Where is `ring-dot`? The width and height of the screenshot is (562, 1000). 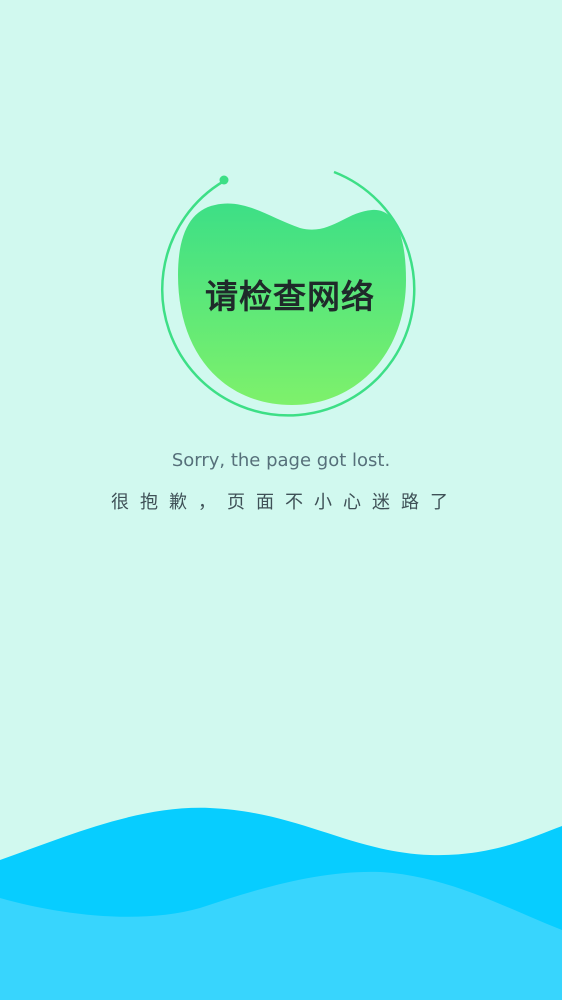
ring-dot is located at coordinates (224, 180).